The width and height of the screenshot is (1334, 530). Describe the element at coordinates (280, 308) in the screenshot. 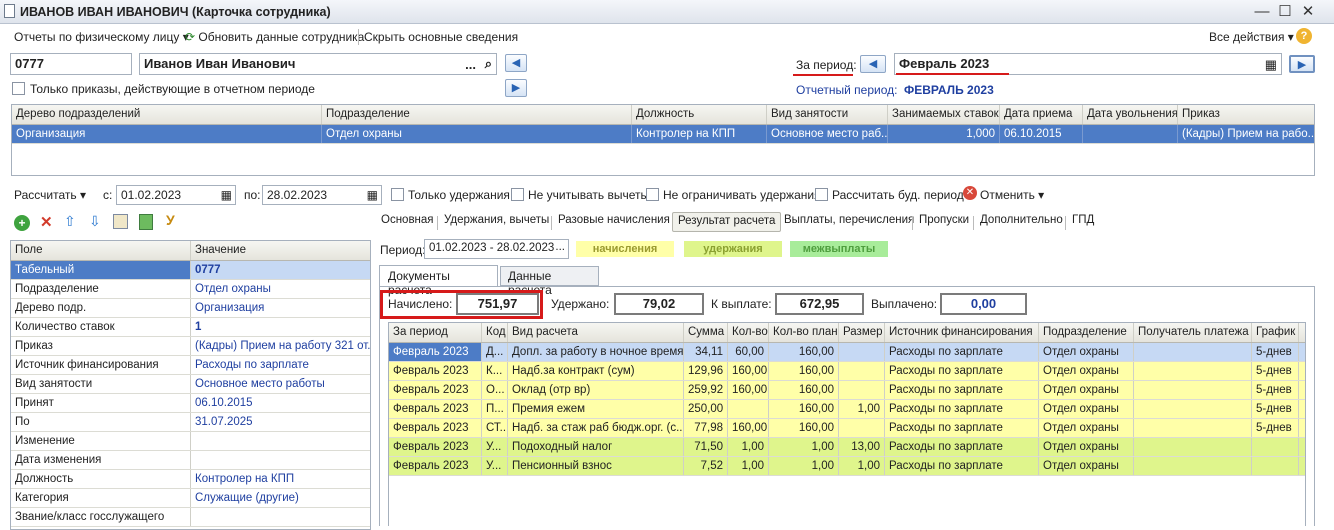

I see `field-value-cell: Организация` at that location.